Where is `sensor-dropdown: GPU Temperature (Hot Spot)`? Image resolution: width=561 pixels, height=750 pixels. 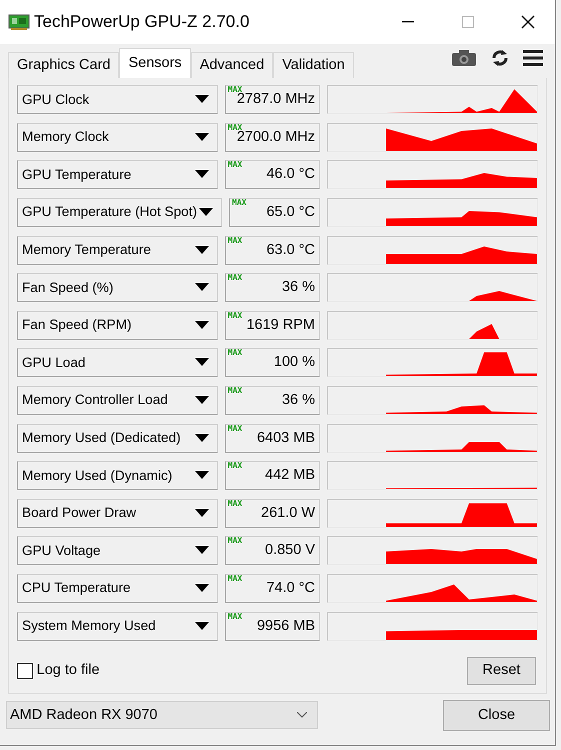 sensor-dropdown: GPU Temperature (Hot Spot) is located at coordinates (119, 213).